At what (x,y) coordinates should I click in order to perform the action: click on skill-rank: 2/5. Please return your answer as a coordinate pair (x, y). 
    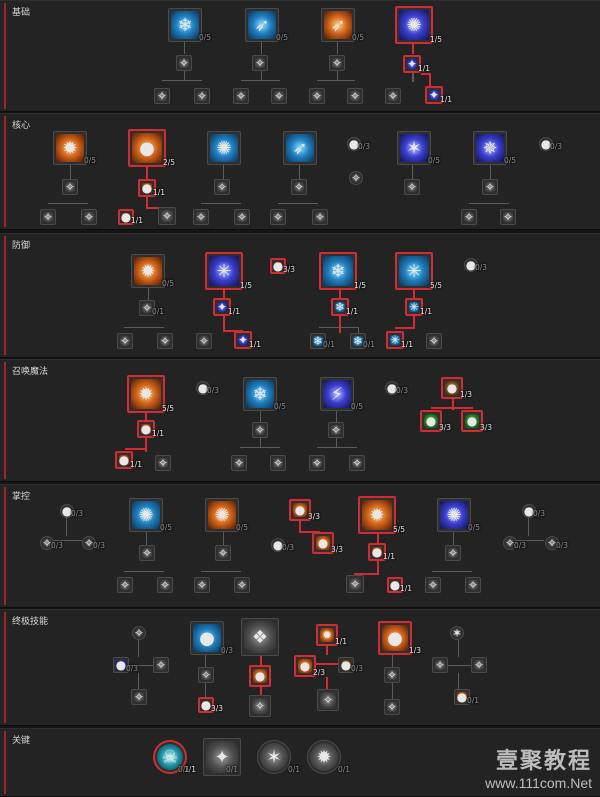
    Looking at the image, I should click on (169, 162).